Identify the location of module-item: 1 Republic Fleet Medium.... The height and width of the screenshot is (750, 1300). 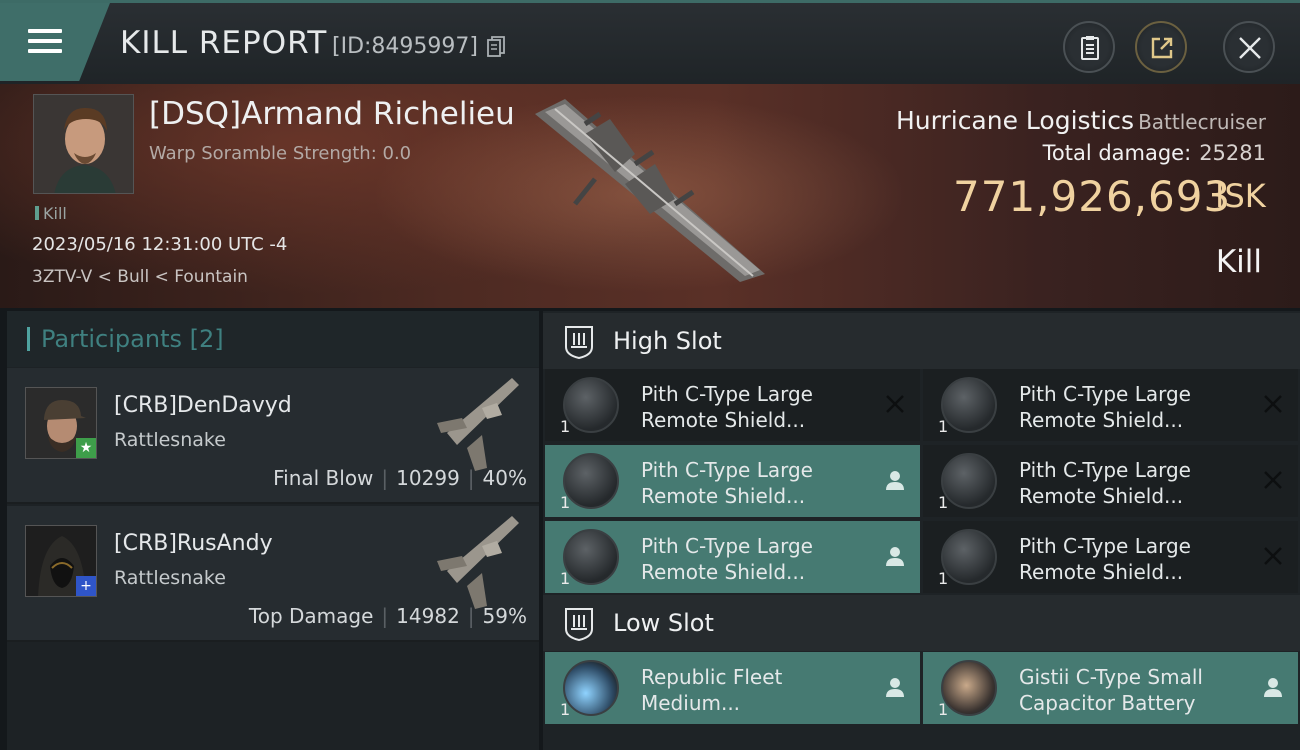
(732, 688).